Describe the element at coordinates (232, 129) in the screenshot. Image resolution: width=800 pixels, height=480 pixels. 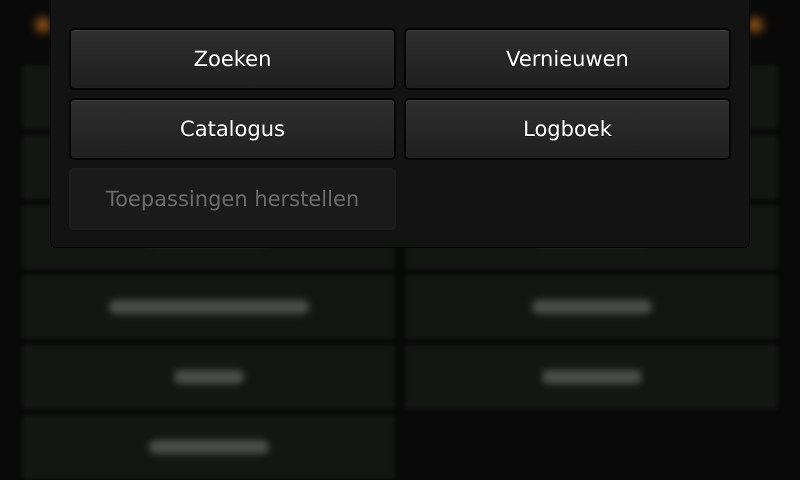
I see `menu-button: Catalogus` at that location.